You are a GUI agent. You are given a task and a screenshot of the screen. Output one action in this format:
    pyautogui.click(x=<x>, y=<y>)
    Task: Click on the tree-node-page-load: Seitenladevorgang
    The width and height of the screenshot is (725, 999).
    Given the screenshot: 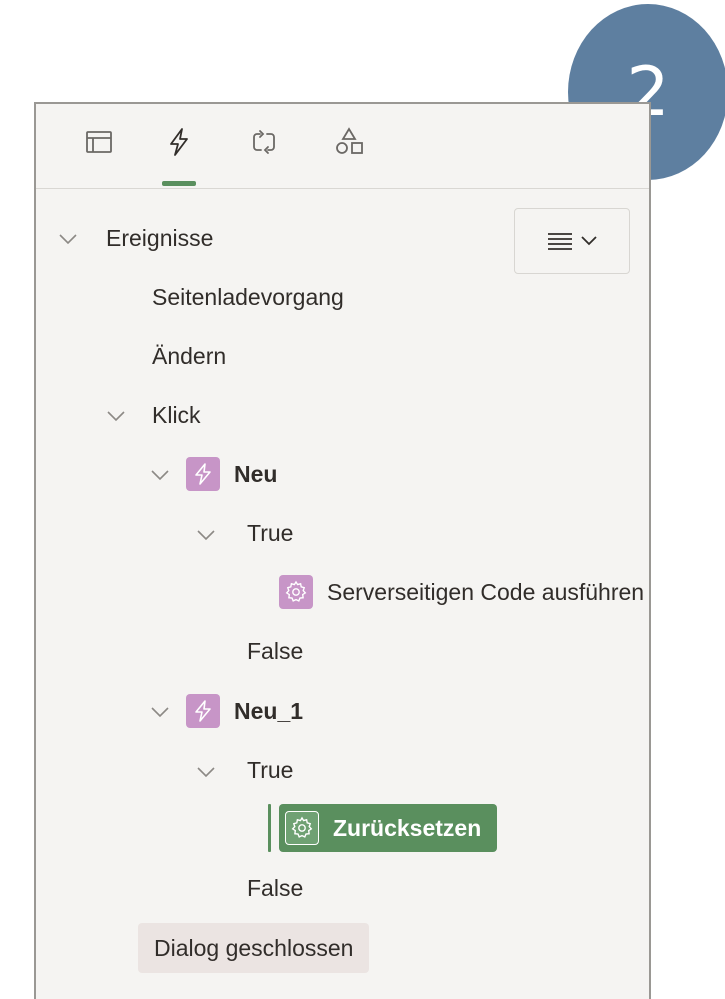 What is the action you would take?
    pyautogui.click(x=248, y=297)
    